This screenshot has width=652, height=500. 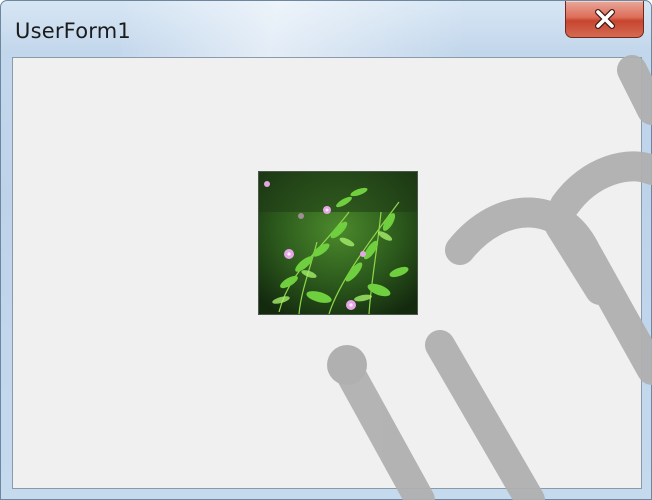 I want to click on fern-photo, so click(x=338, y=243).